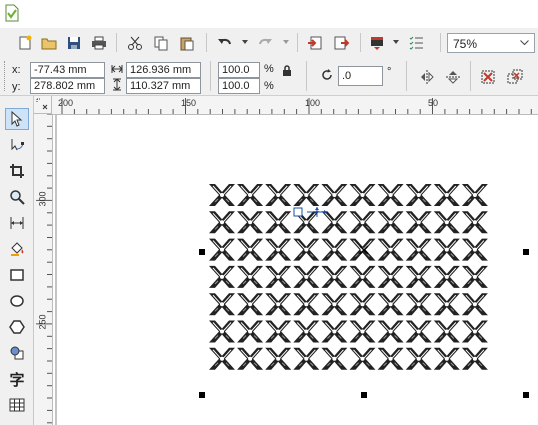  I want to click on ellipse-tool-icon, so click(17, 301).